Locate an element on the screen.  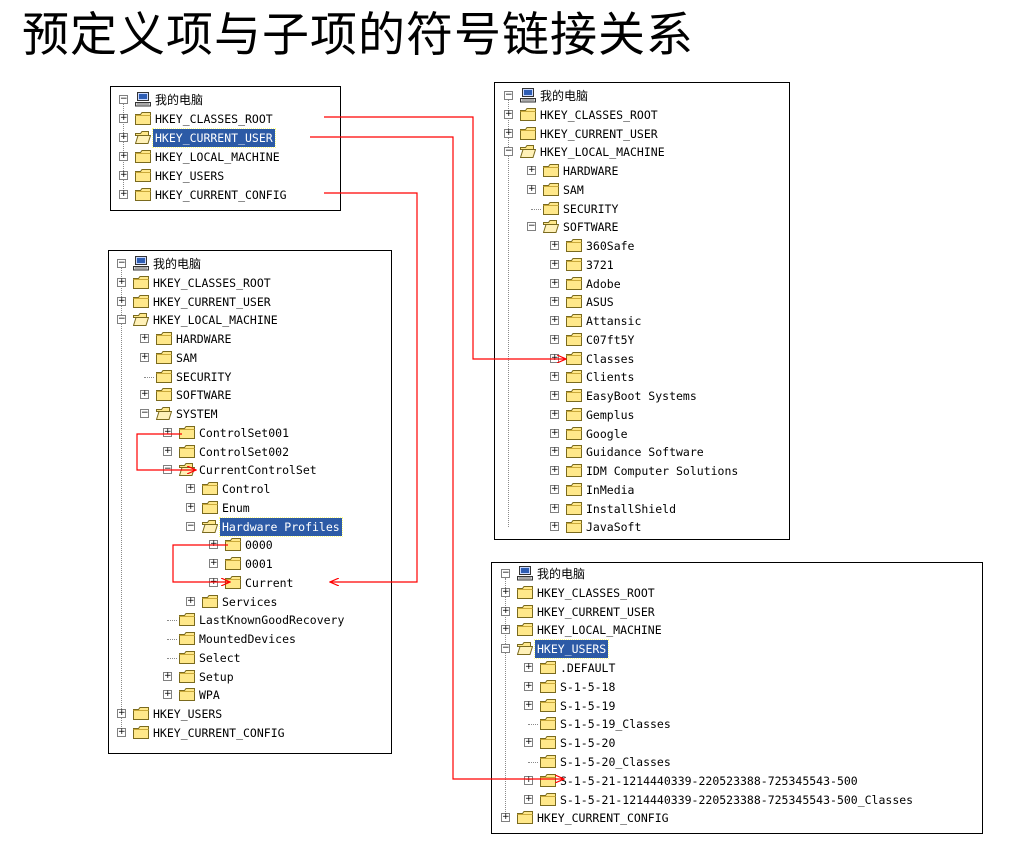
tree-node-label: SAM is located at coordinates (573, 189).